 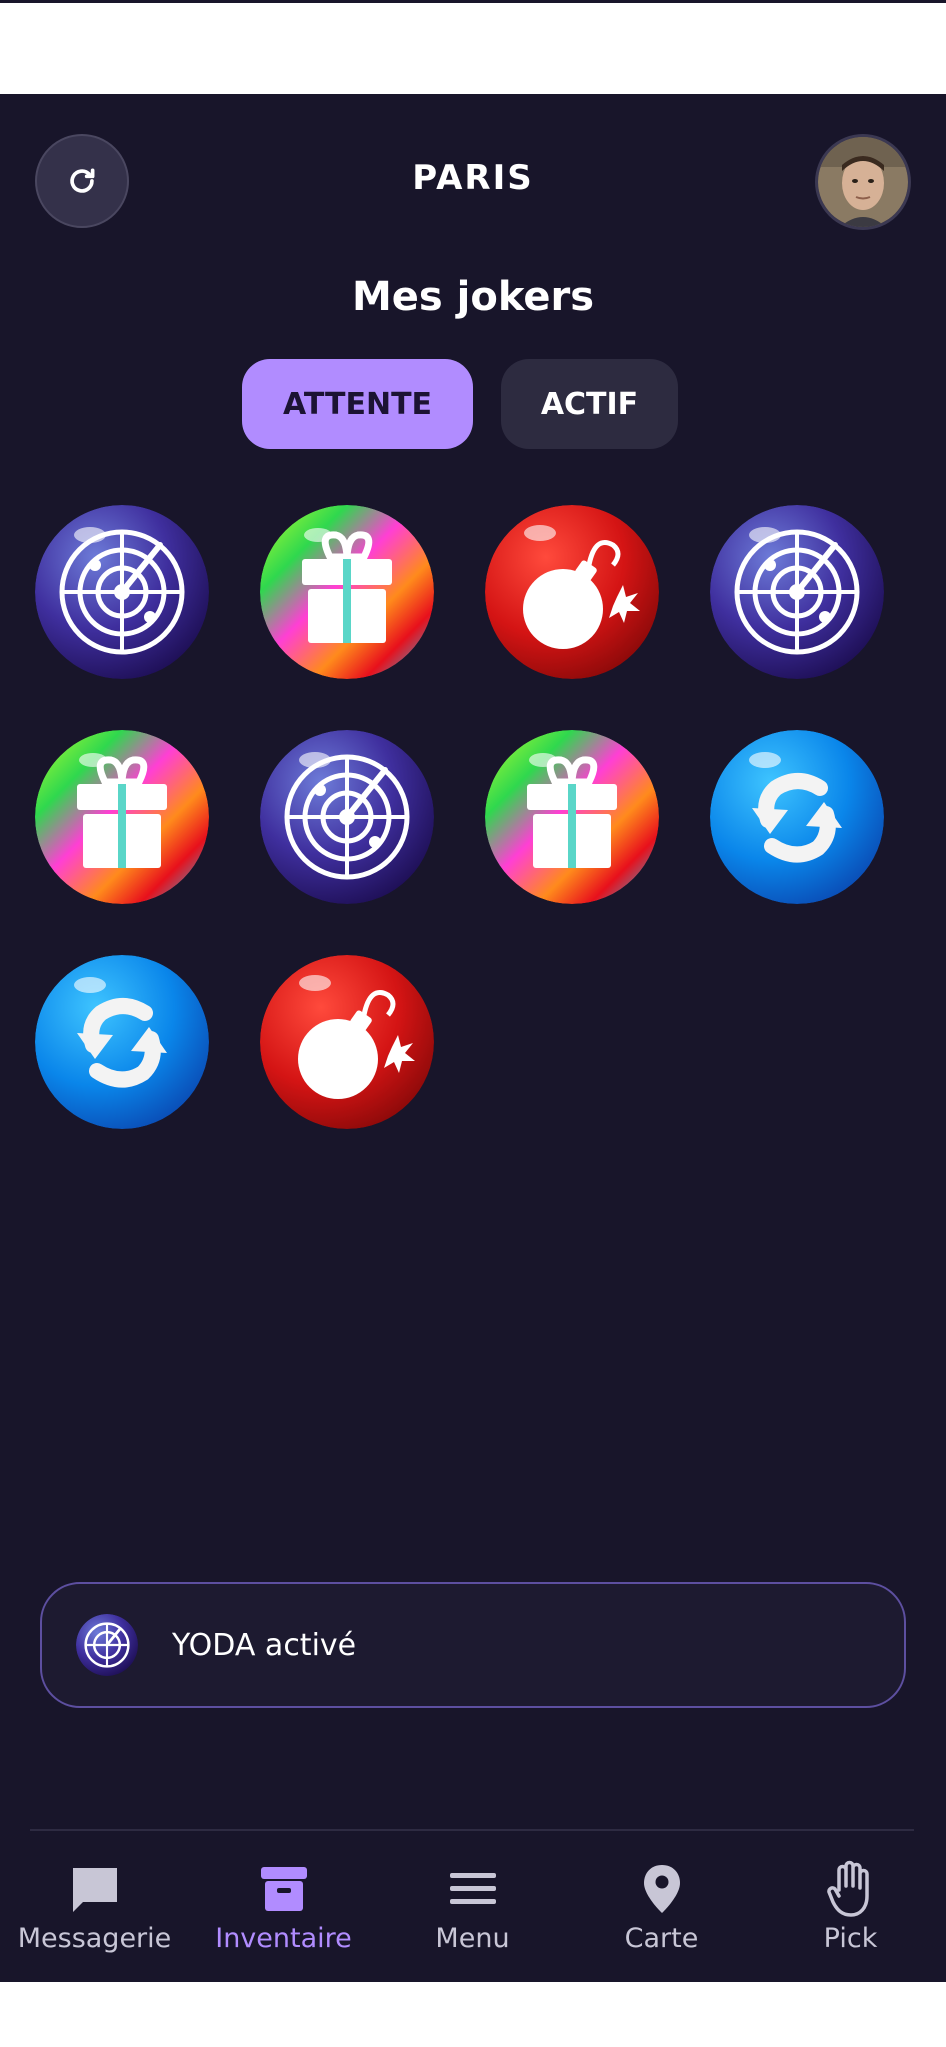 What do you see at coordinates (94, 1938) in the screenshot?
I see `nav-label: Messagerie` at bounding box center [94, 1938].